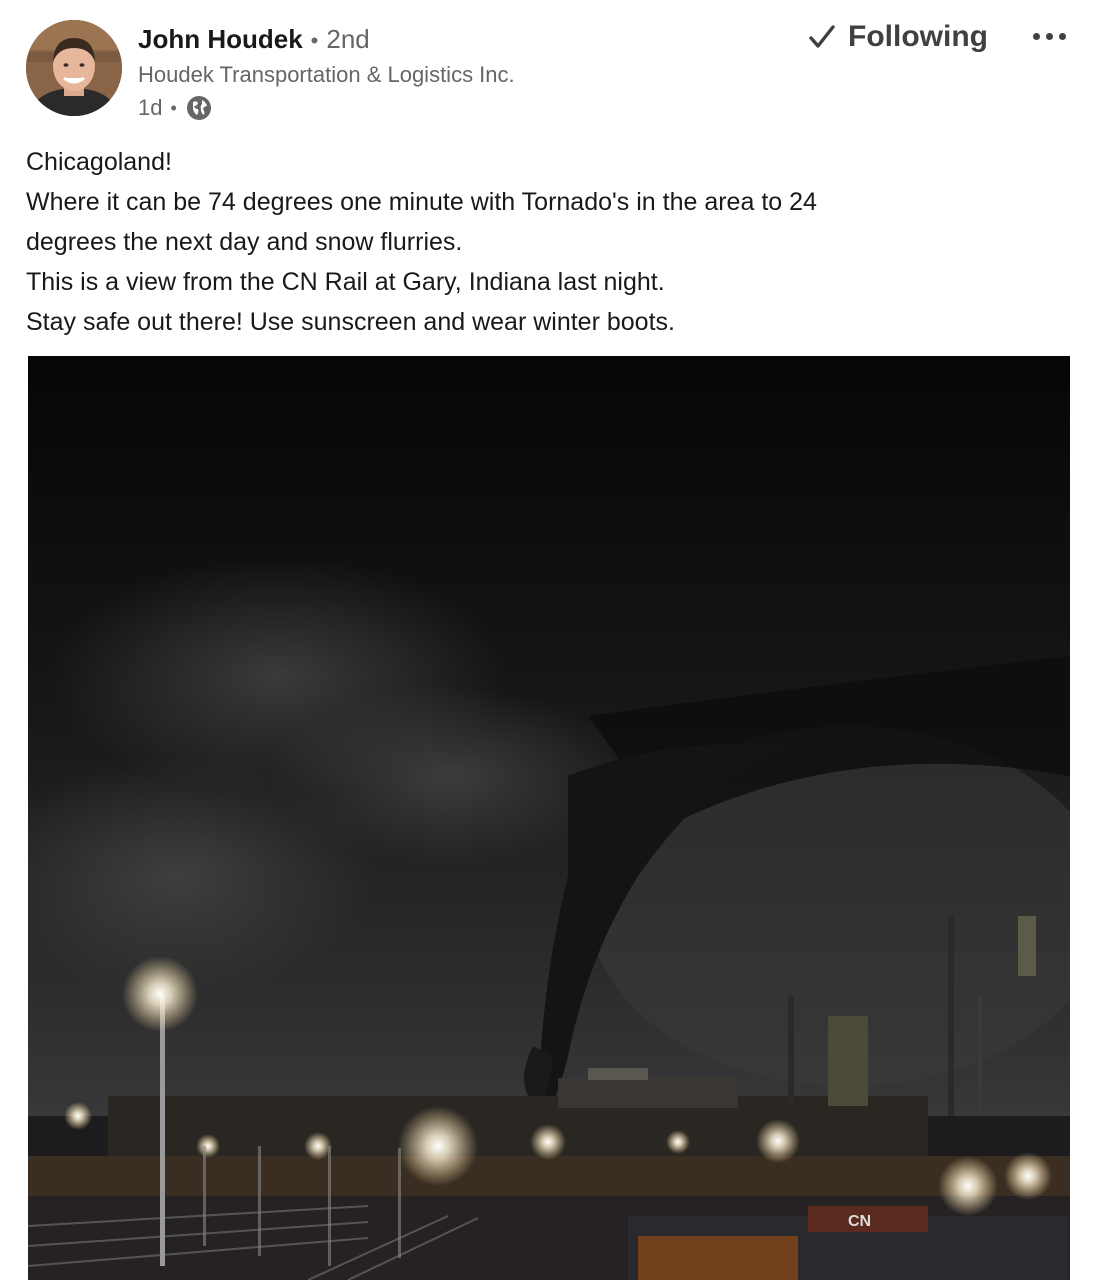 This screenshot has width=1104, height=1280. Describe the element at coordinates (220, 39) in the screenshot. I see `author-name: John Houdek` at that location.